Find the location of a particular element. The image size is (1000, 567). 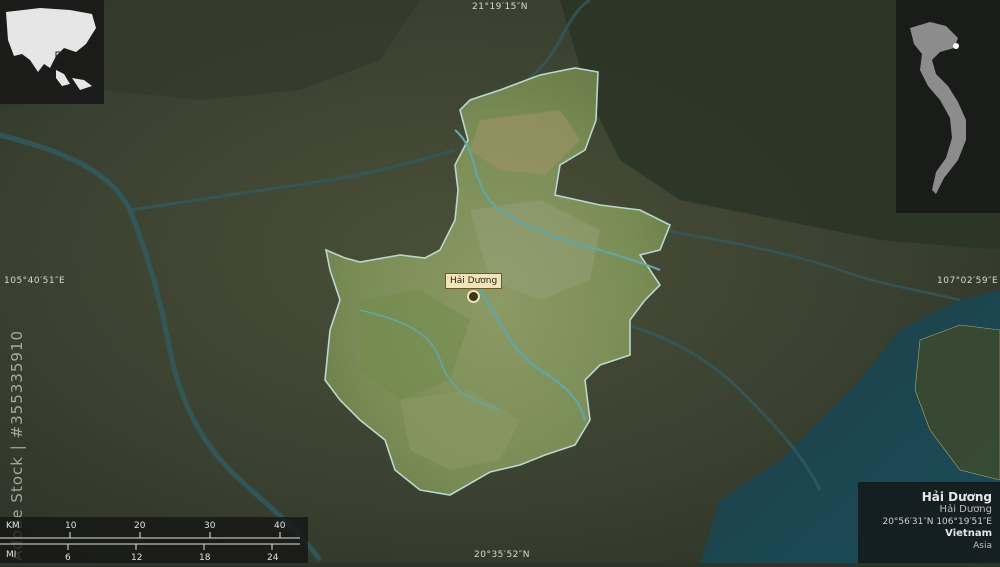

scale-mi-tick-label: 18 is located at coordinates (205, 558).